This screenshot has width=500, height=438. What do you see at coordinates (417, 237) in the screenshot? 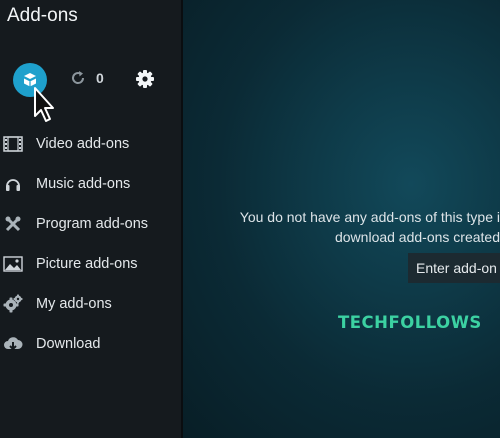
I see `empty-message-line-2: download add-ons created` at bounding box center [417, 237].